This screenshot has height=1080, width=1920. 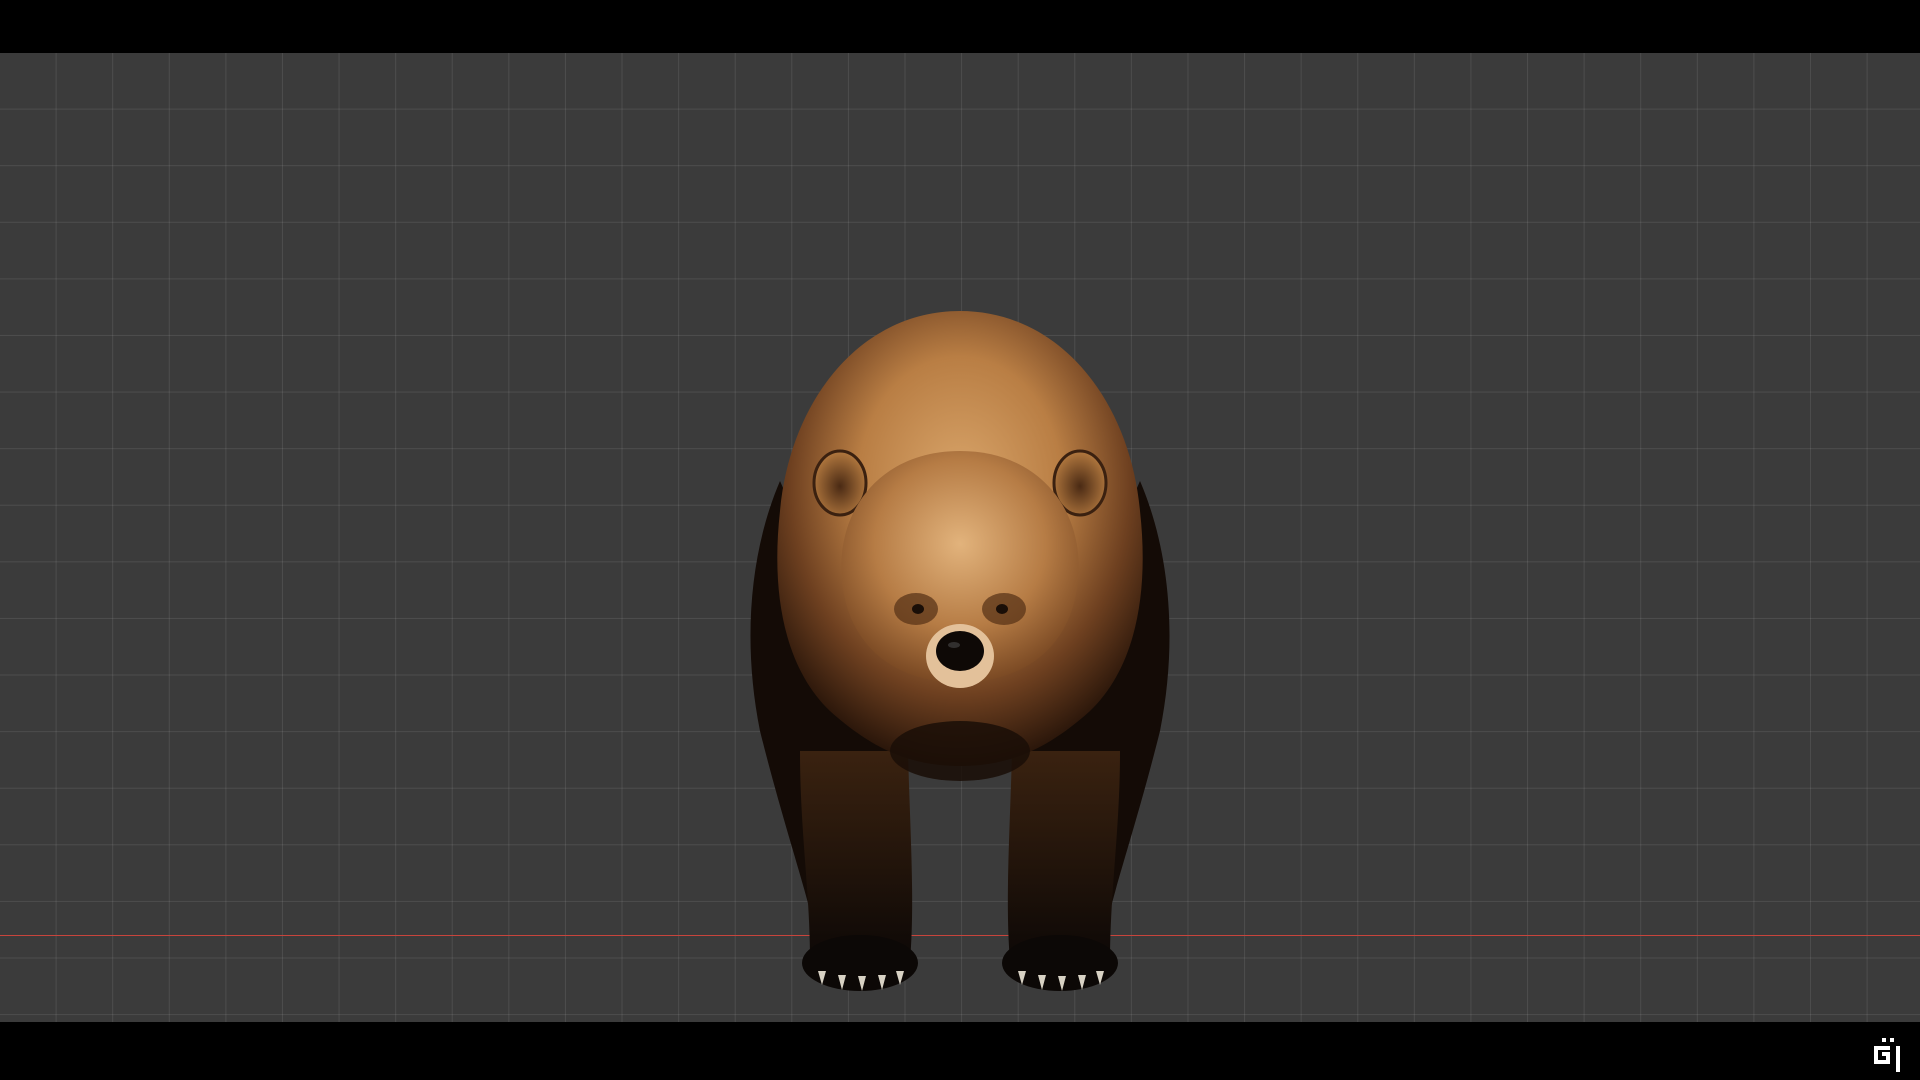 I want to click on letterbox-top, so click(x=960, y=26).